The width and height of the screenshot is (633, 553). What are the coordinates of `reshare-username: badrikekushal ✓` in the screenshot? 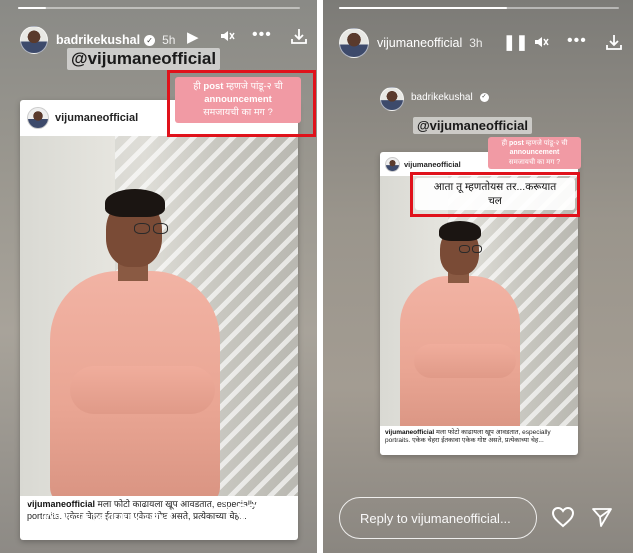 It's located at (450, 97).